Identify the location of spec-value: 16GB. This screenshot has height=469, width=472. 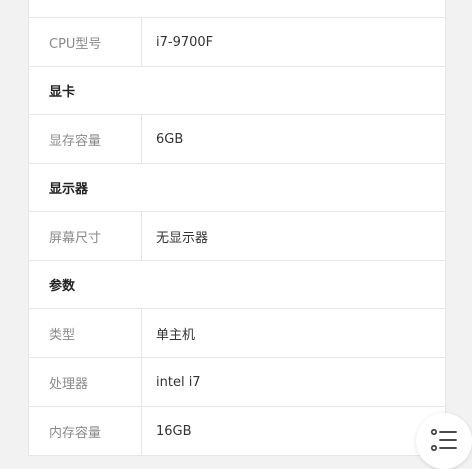
(174, 431).